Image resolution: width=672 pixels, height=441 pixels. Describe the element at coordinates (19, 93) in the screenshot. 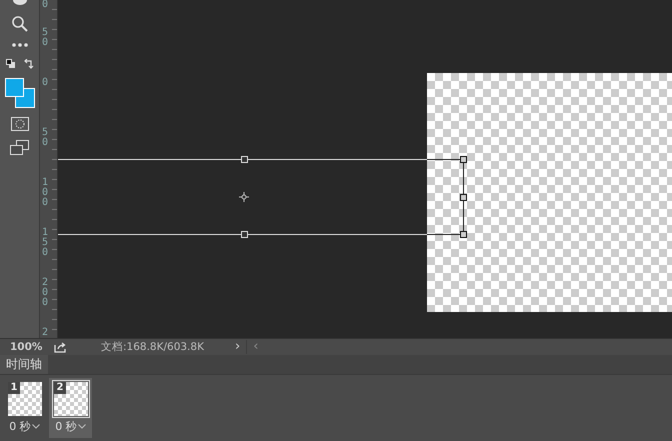

I see `color-swatches-icon` at that location.